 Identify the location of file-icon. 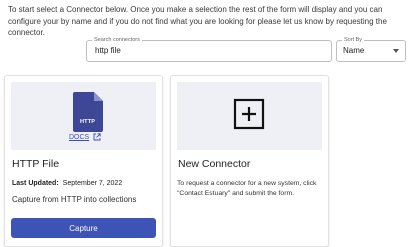
(88, 112).